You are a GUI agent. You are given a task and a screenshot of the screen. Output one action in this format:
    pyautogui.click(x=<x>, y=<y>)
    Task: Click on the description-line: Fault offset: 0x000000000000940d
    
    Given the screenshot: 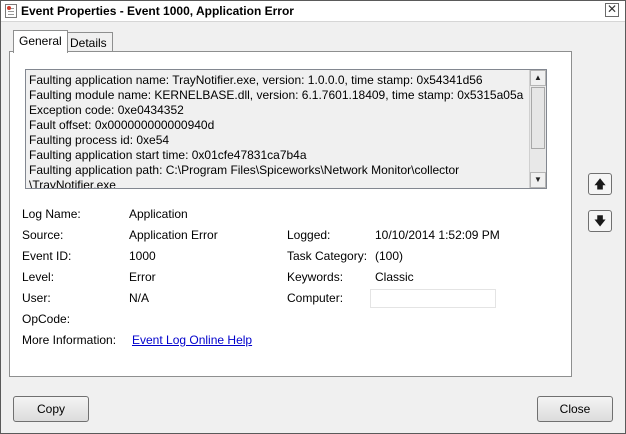 What is the action you would take?
    pyautogui.click(x=122, y=125)
    